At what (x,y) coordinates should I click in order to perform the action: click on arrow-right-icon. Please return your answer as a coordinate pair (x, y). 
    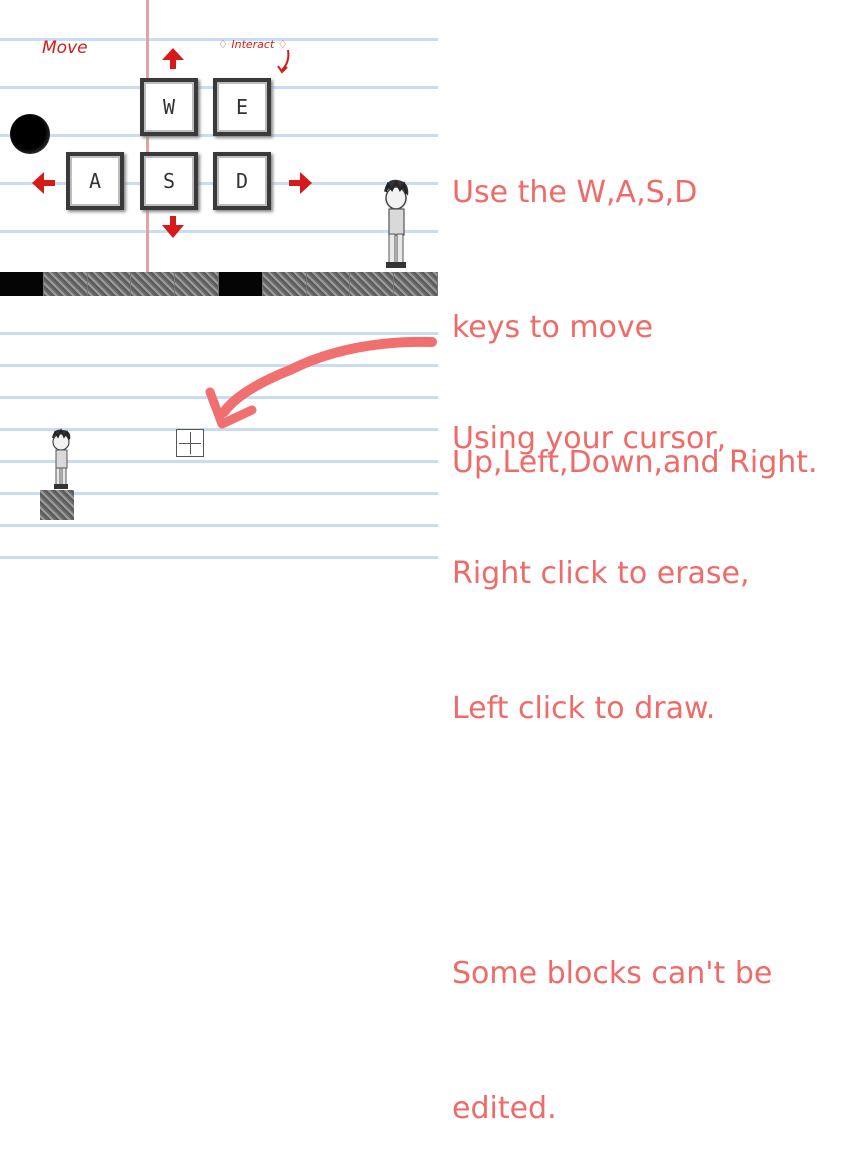
    Looking at the image, I should click on (300, 183).